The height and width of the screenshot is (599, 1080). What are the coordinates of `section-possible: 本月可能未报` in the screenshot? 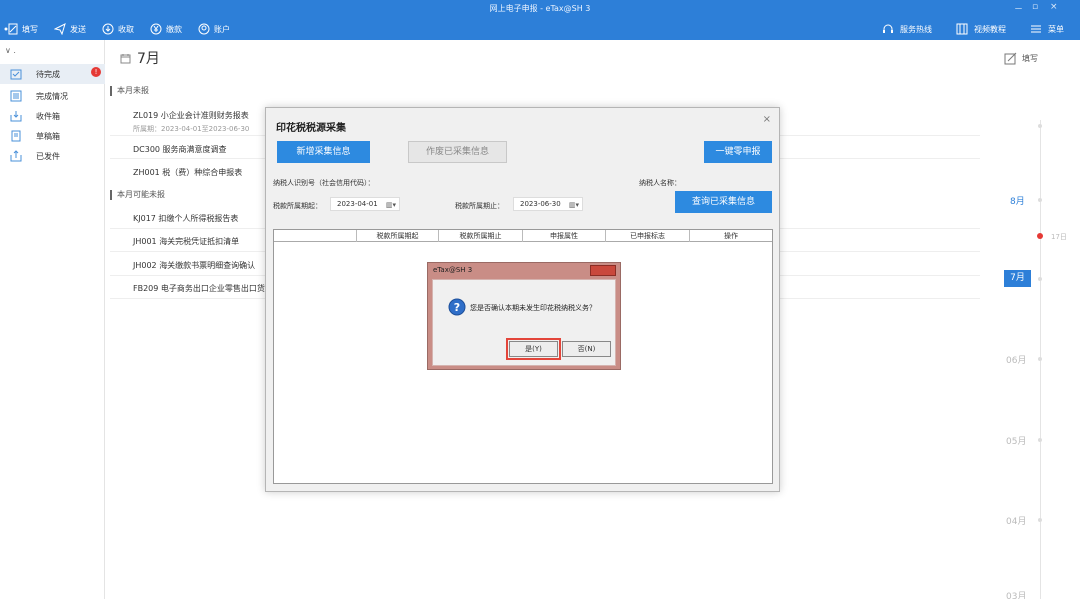 It's located at (137, 195).